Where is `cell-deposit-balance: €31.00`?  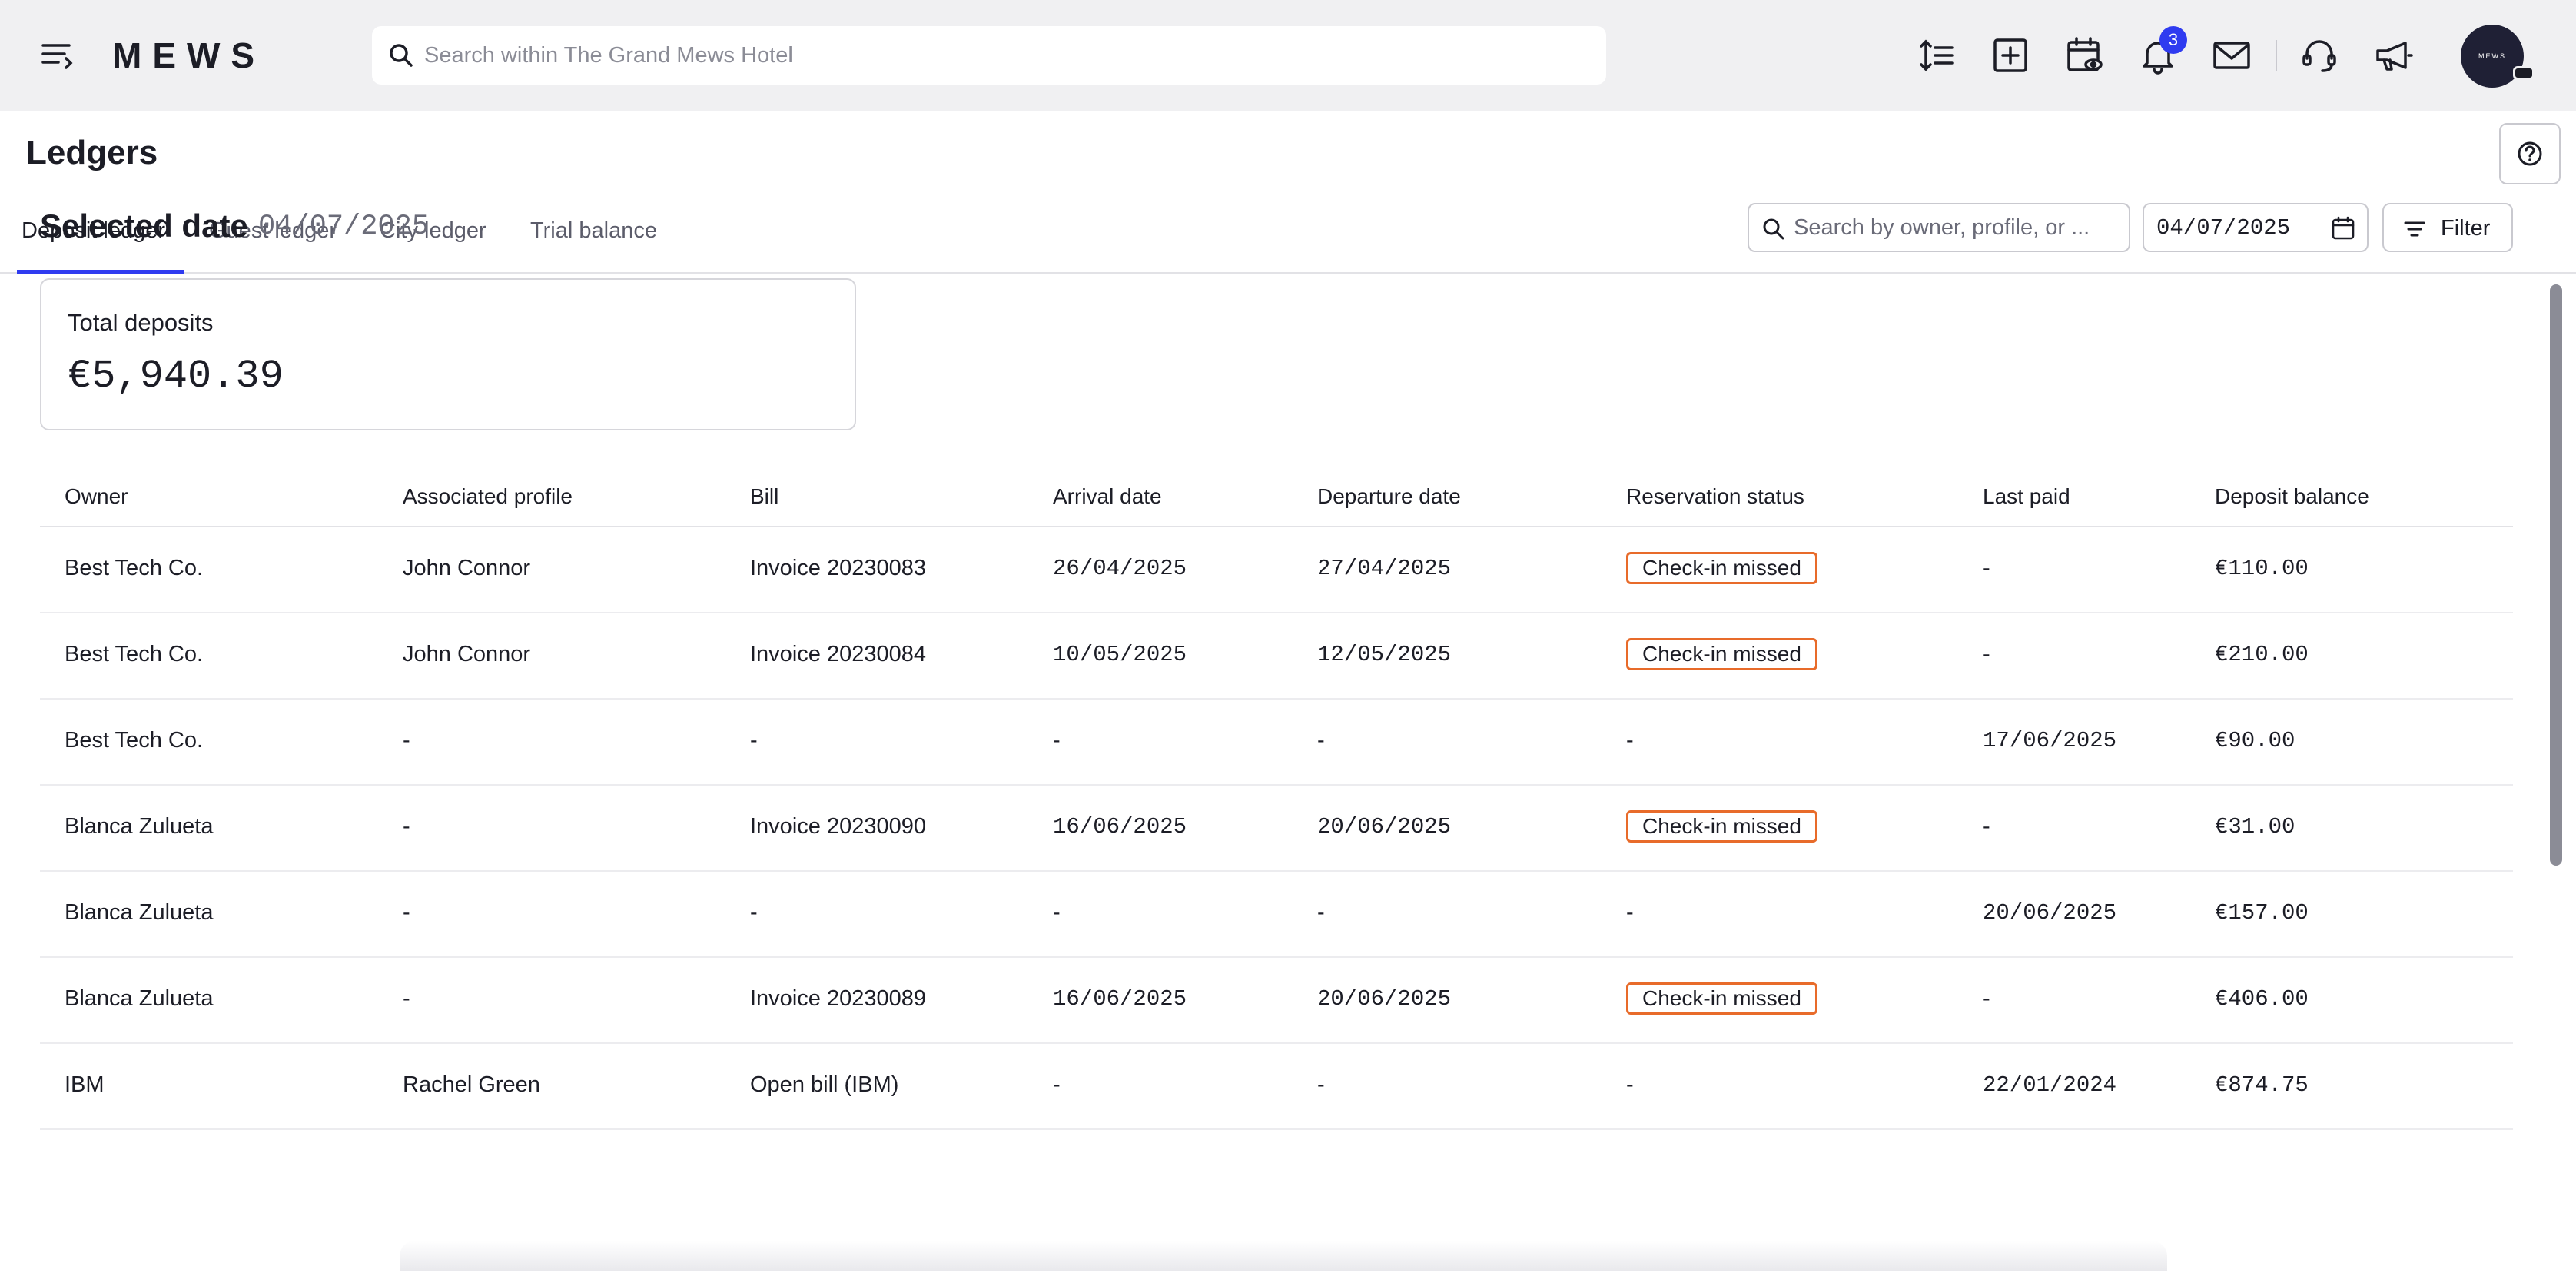 cell-deposit-balance: €31.00 is located at coordinates (2255, 826).